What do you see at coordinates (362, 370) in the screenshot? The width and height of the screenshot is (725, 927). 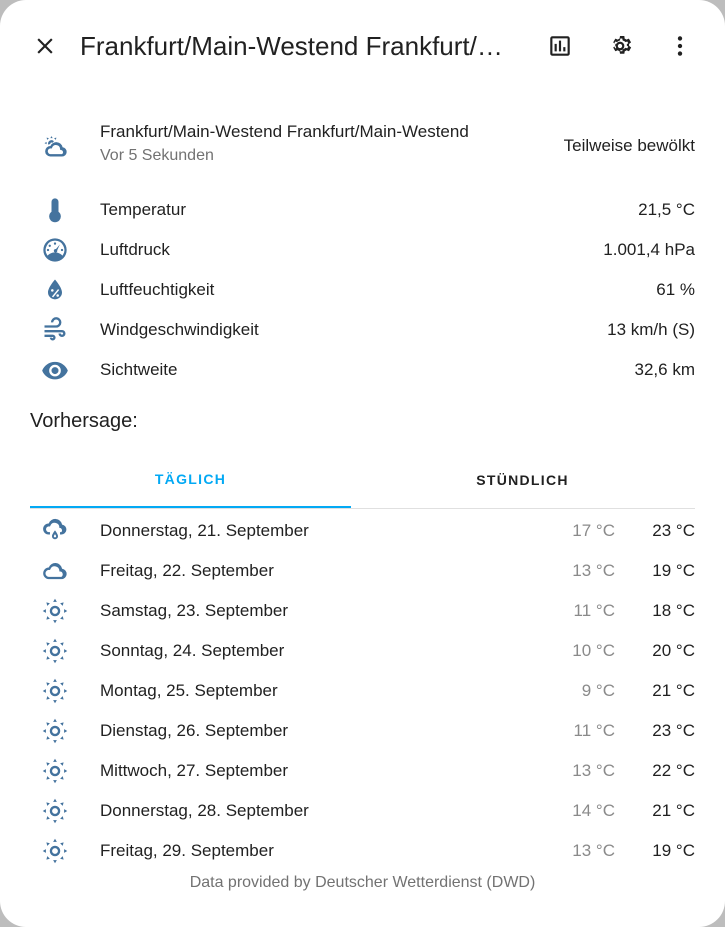 I see `attribute-row-visibility: Sichtweite 32,6 km` at bounding box center [362, 370].